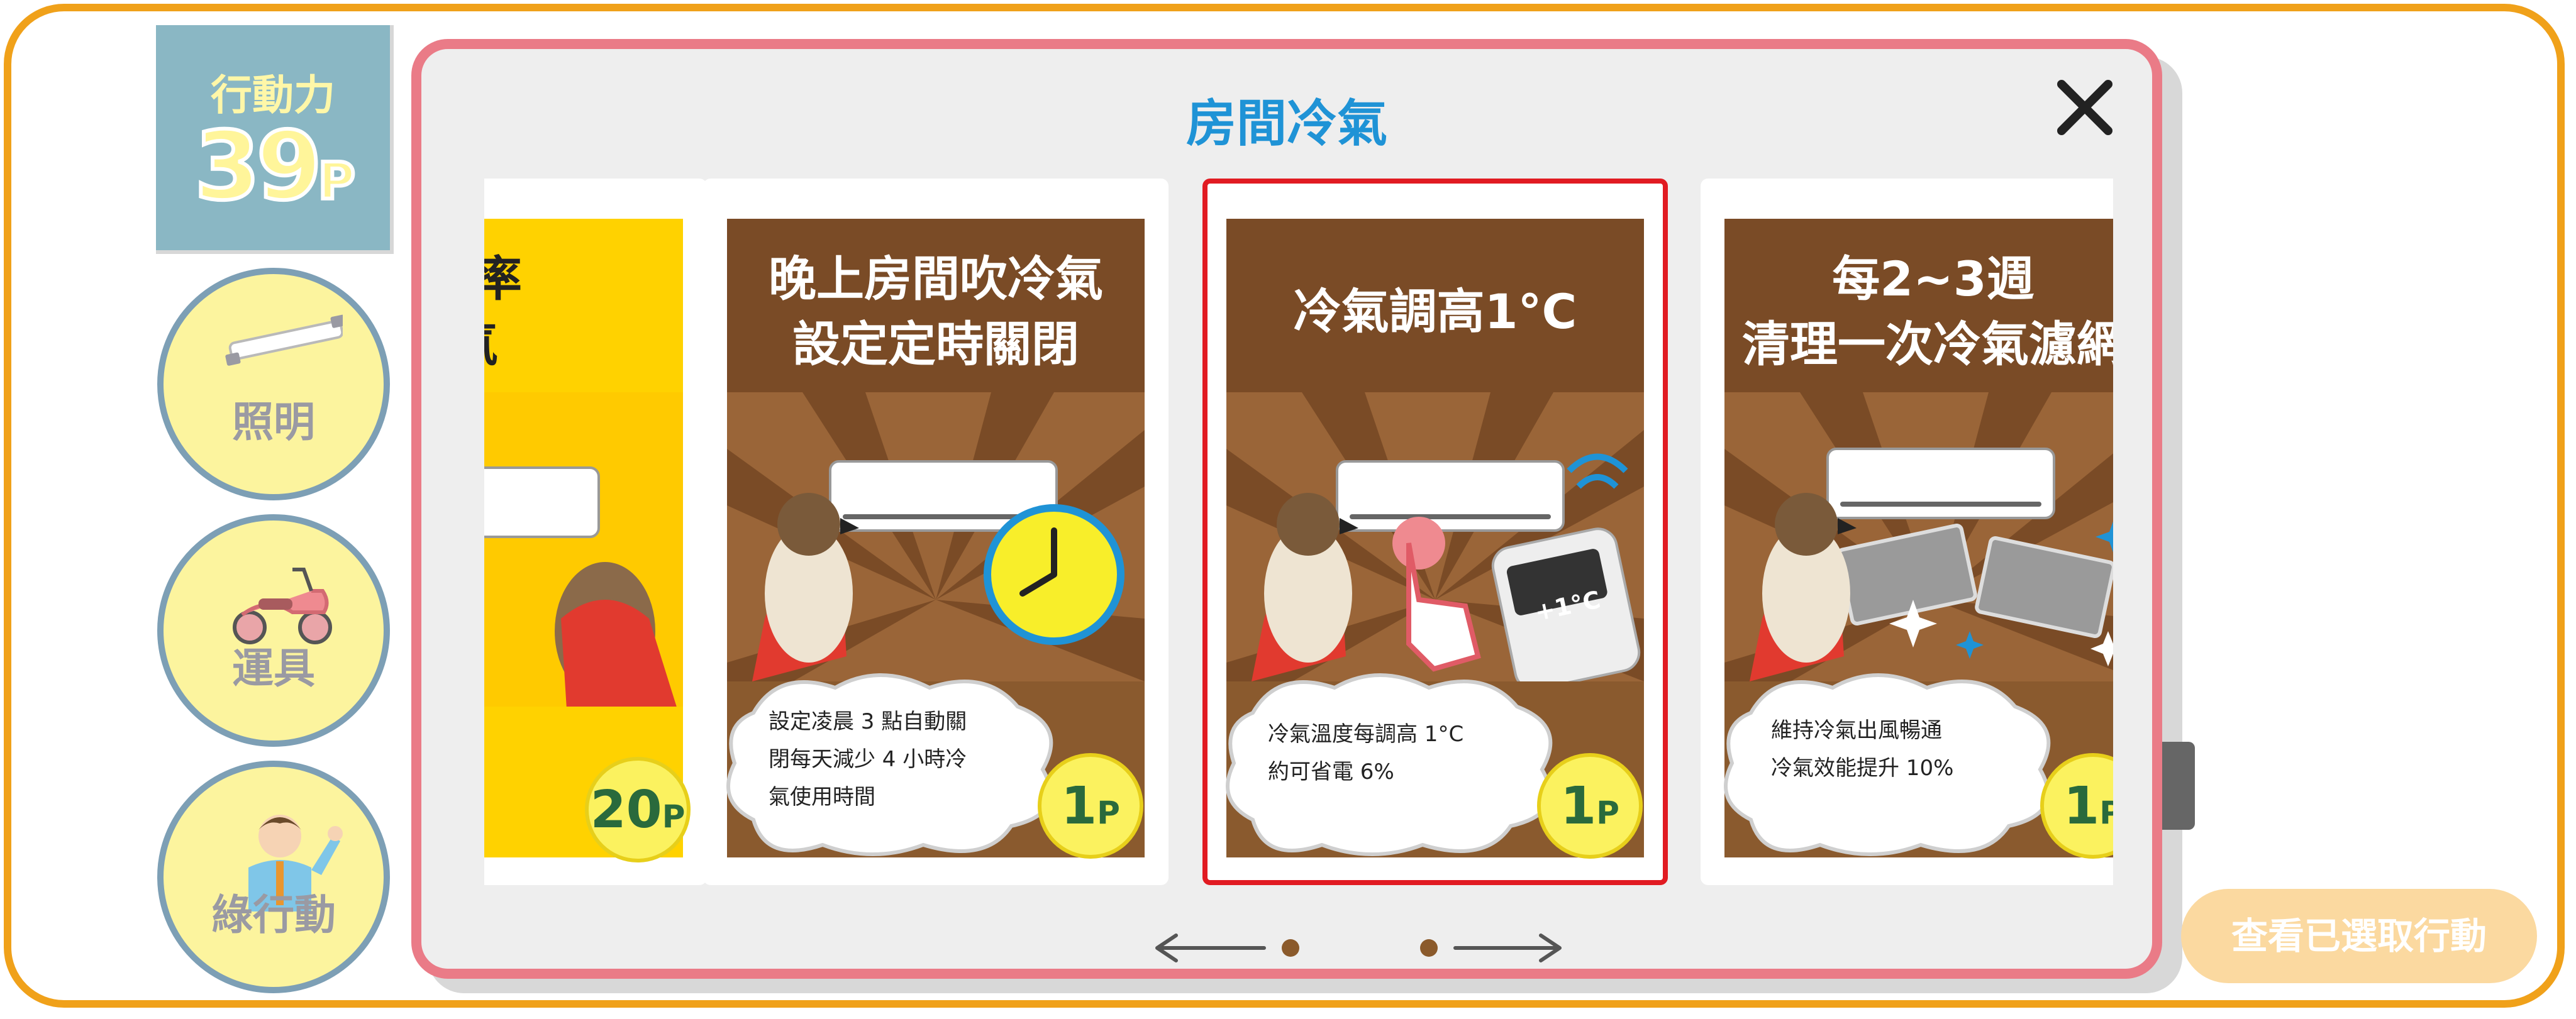  I want to click on view-selected-actions-button: 查看已選取行動, so click(2359, 936).